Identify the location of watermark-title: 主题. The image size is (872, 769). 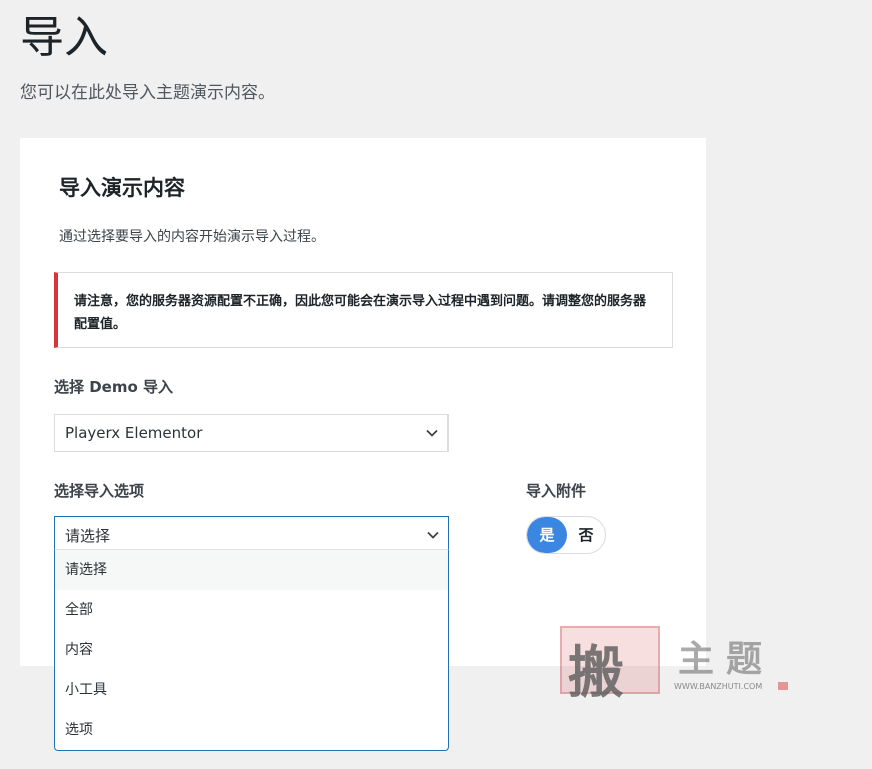
(726, 659).